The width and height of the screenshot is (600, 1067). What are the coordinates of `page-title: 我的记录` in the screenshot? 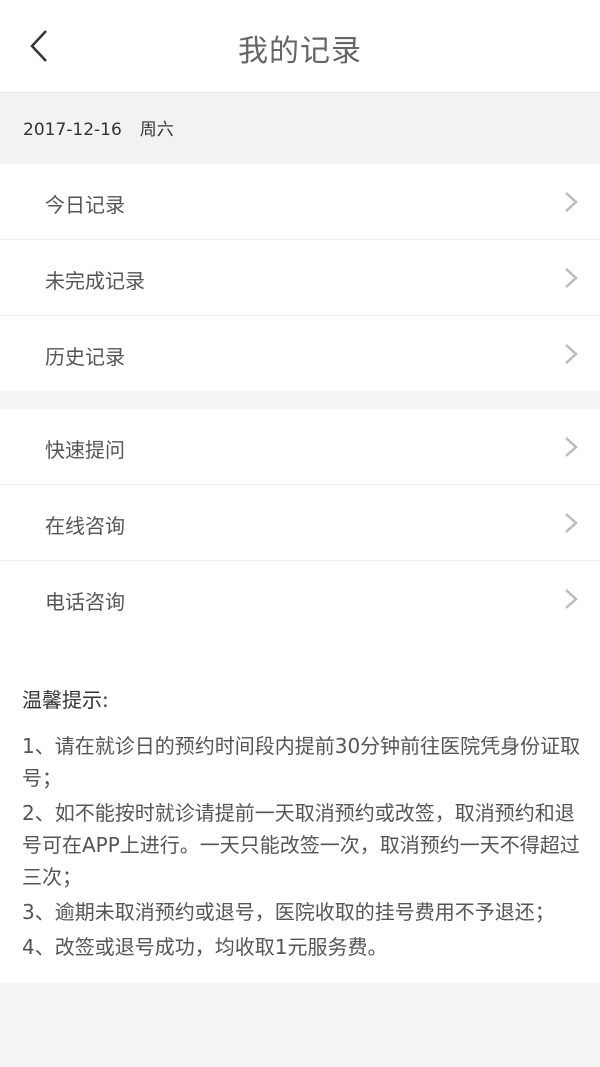 It's located at (300, 51).